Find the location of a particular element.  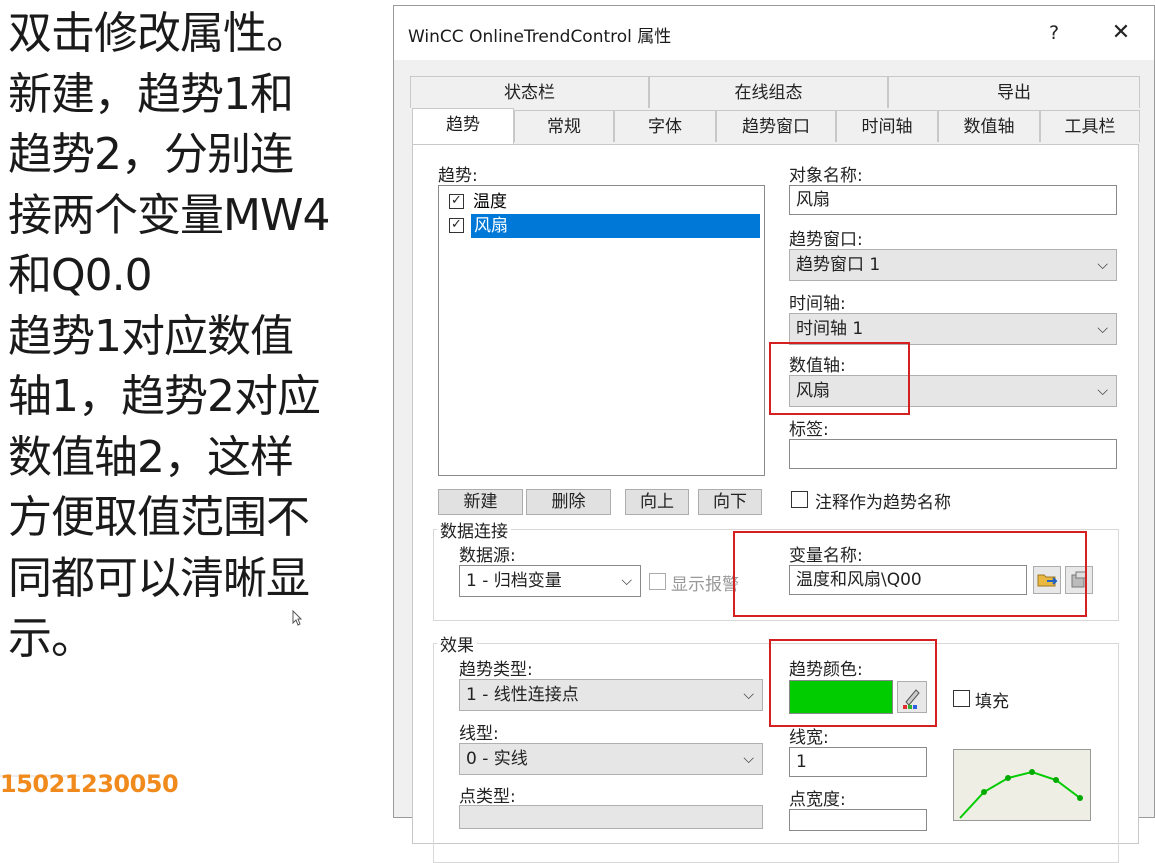

tag-field is located at coordinates (953, 454).